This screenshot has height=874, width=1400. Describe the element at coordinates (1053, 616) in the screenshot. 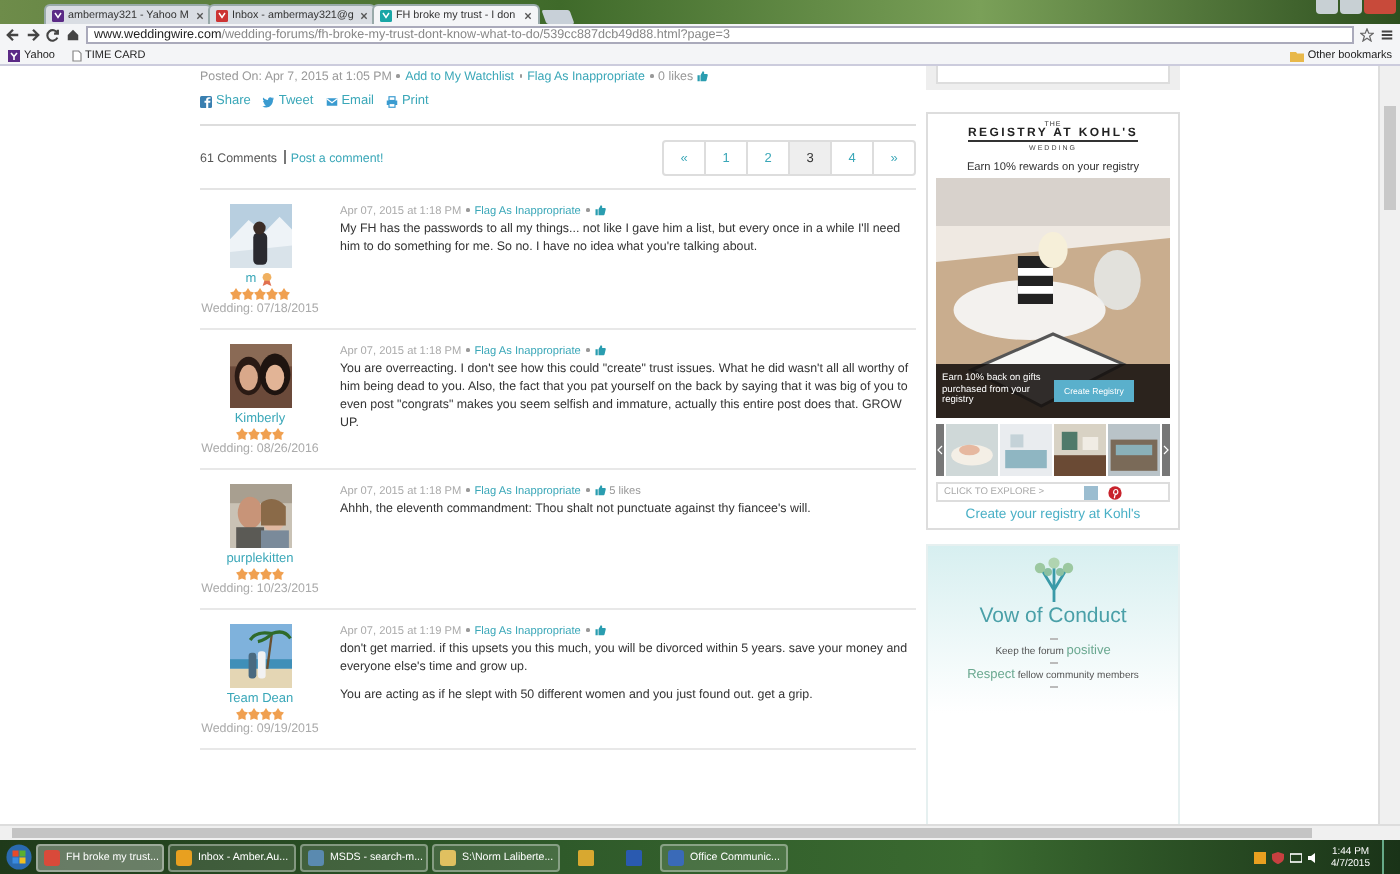

I see `panel-title: Vow of Conduct` at that location.